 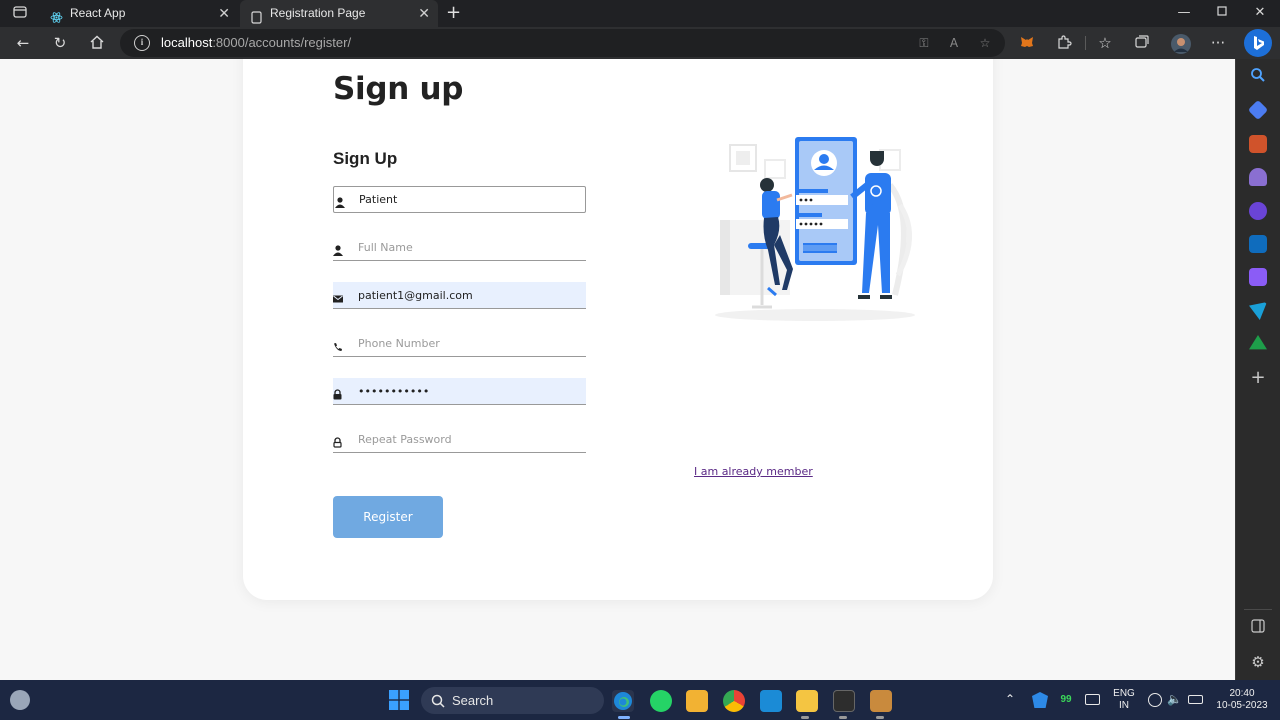 What do you see at coordinates (512, 700) in the screenshot?
I see `taskbar-search: Search` at bounding box center [512, 700].